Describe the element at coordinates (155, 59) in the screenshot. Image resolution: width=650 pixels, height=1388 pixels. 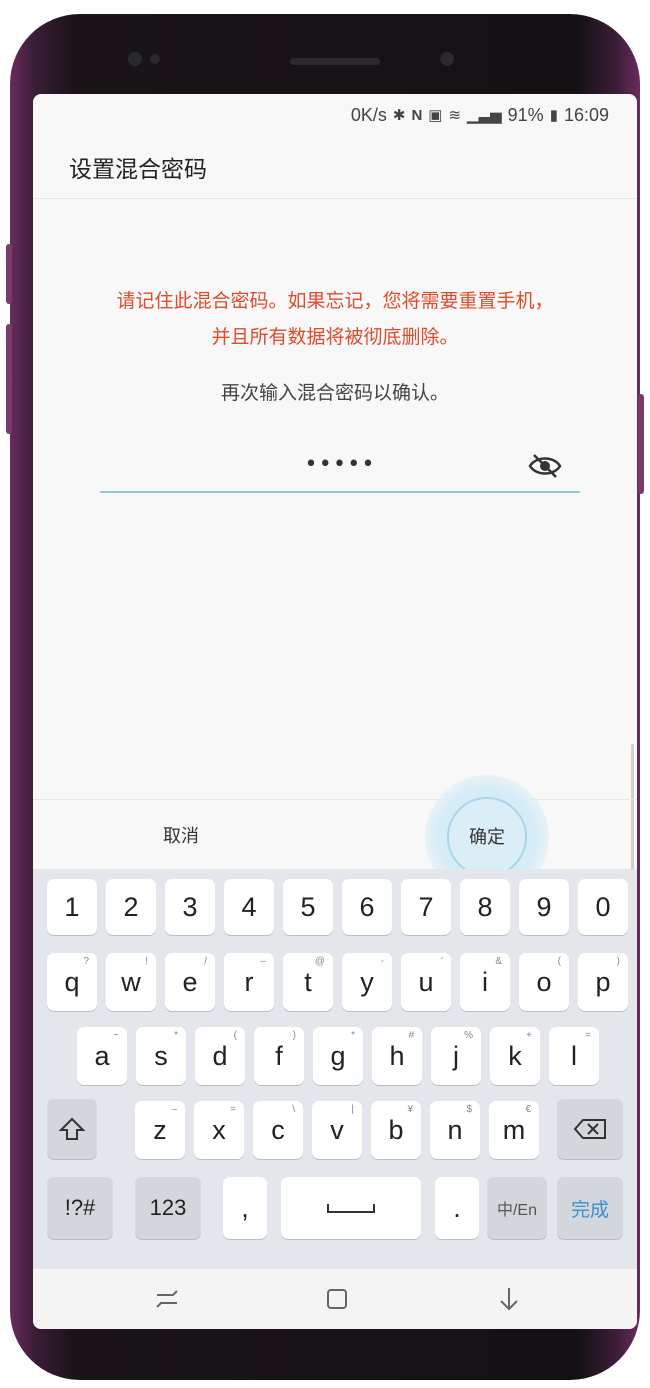
I see `sensor-dot` at that location.